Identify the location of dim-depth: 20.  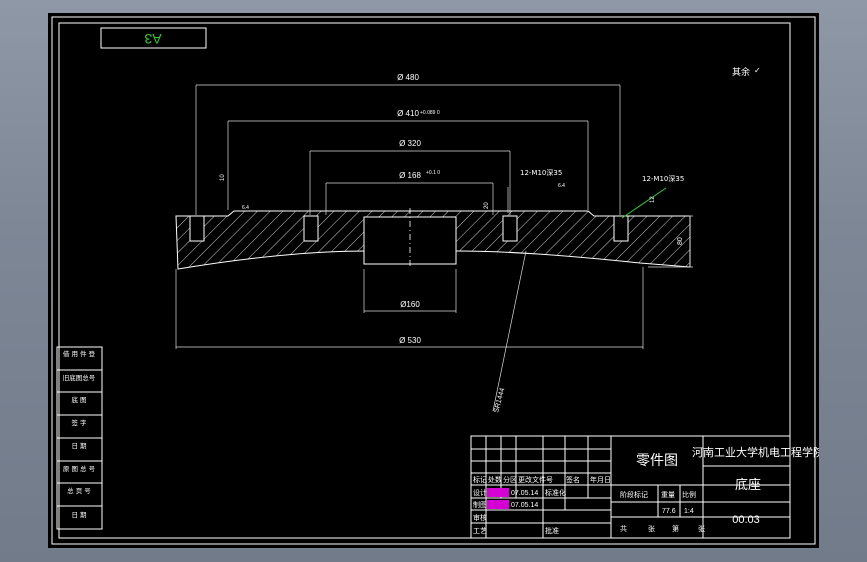
(487, 205).